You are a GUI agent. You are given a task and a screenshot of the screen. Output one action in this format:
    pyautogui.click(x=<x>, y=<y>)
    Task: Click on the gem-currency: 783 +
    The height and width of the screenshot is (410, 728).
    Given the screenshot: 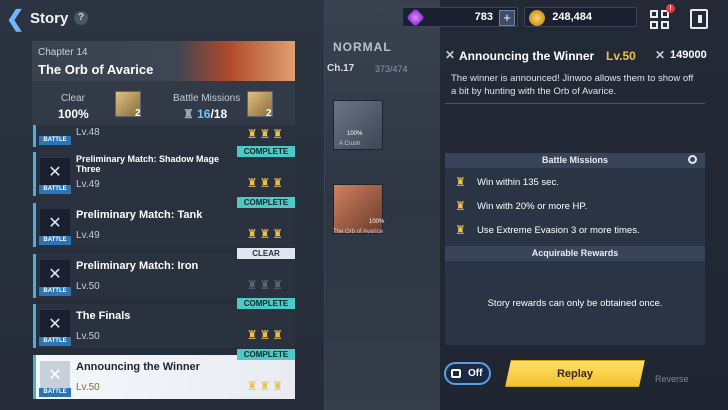 What is the action you would take?
    pyautogui.click(x=460, y=17)
    